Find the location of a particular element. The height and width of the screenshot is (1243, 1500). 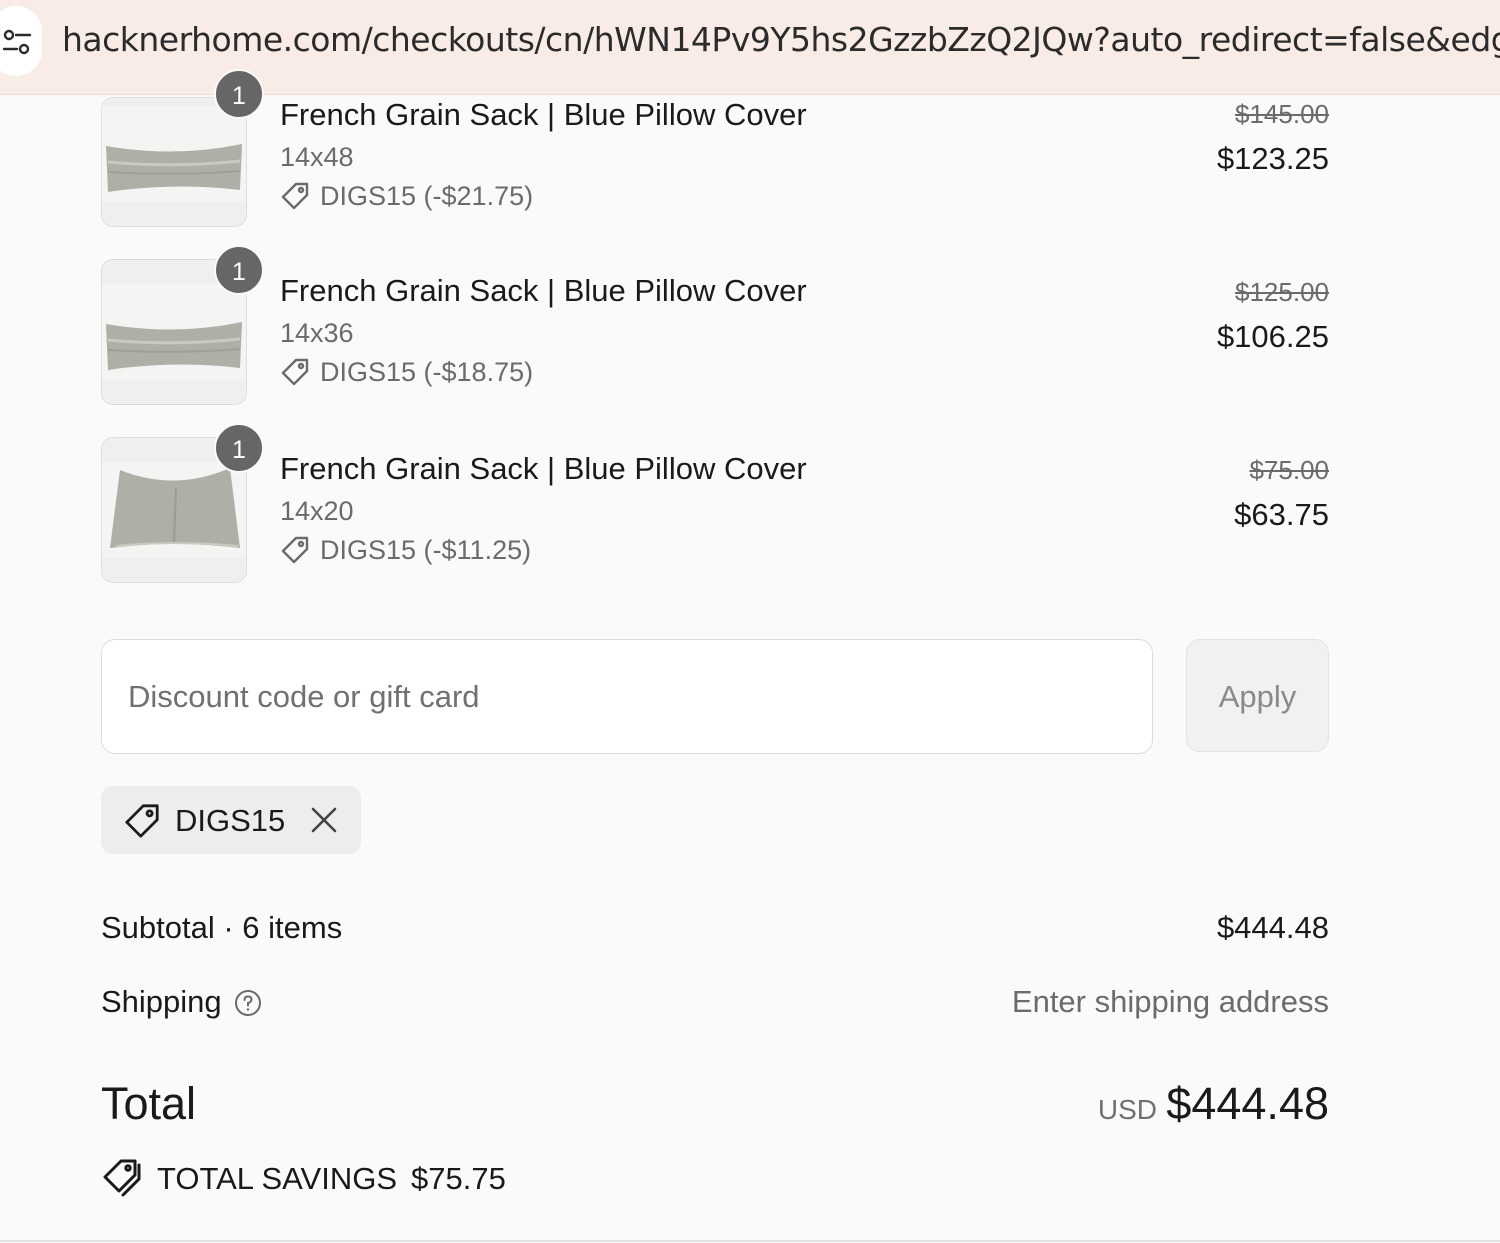

currency-code: USD is located at coordinates (1127, 1109).